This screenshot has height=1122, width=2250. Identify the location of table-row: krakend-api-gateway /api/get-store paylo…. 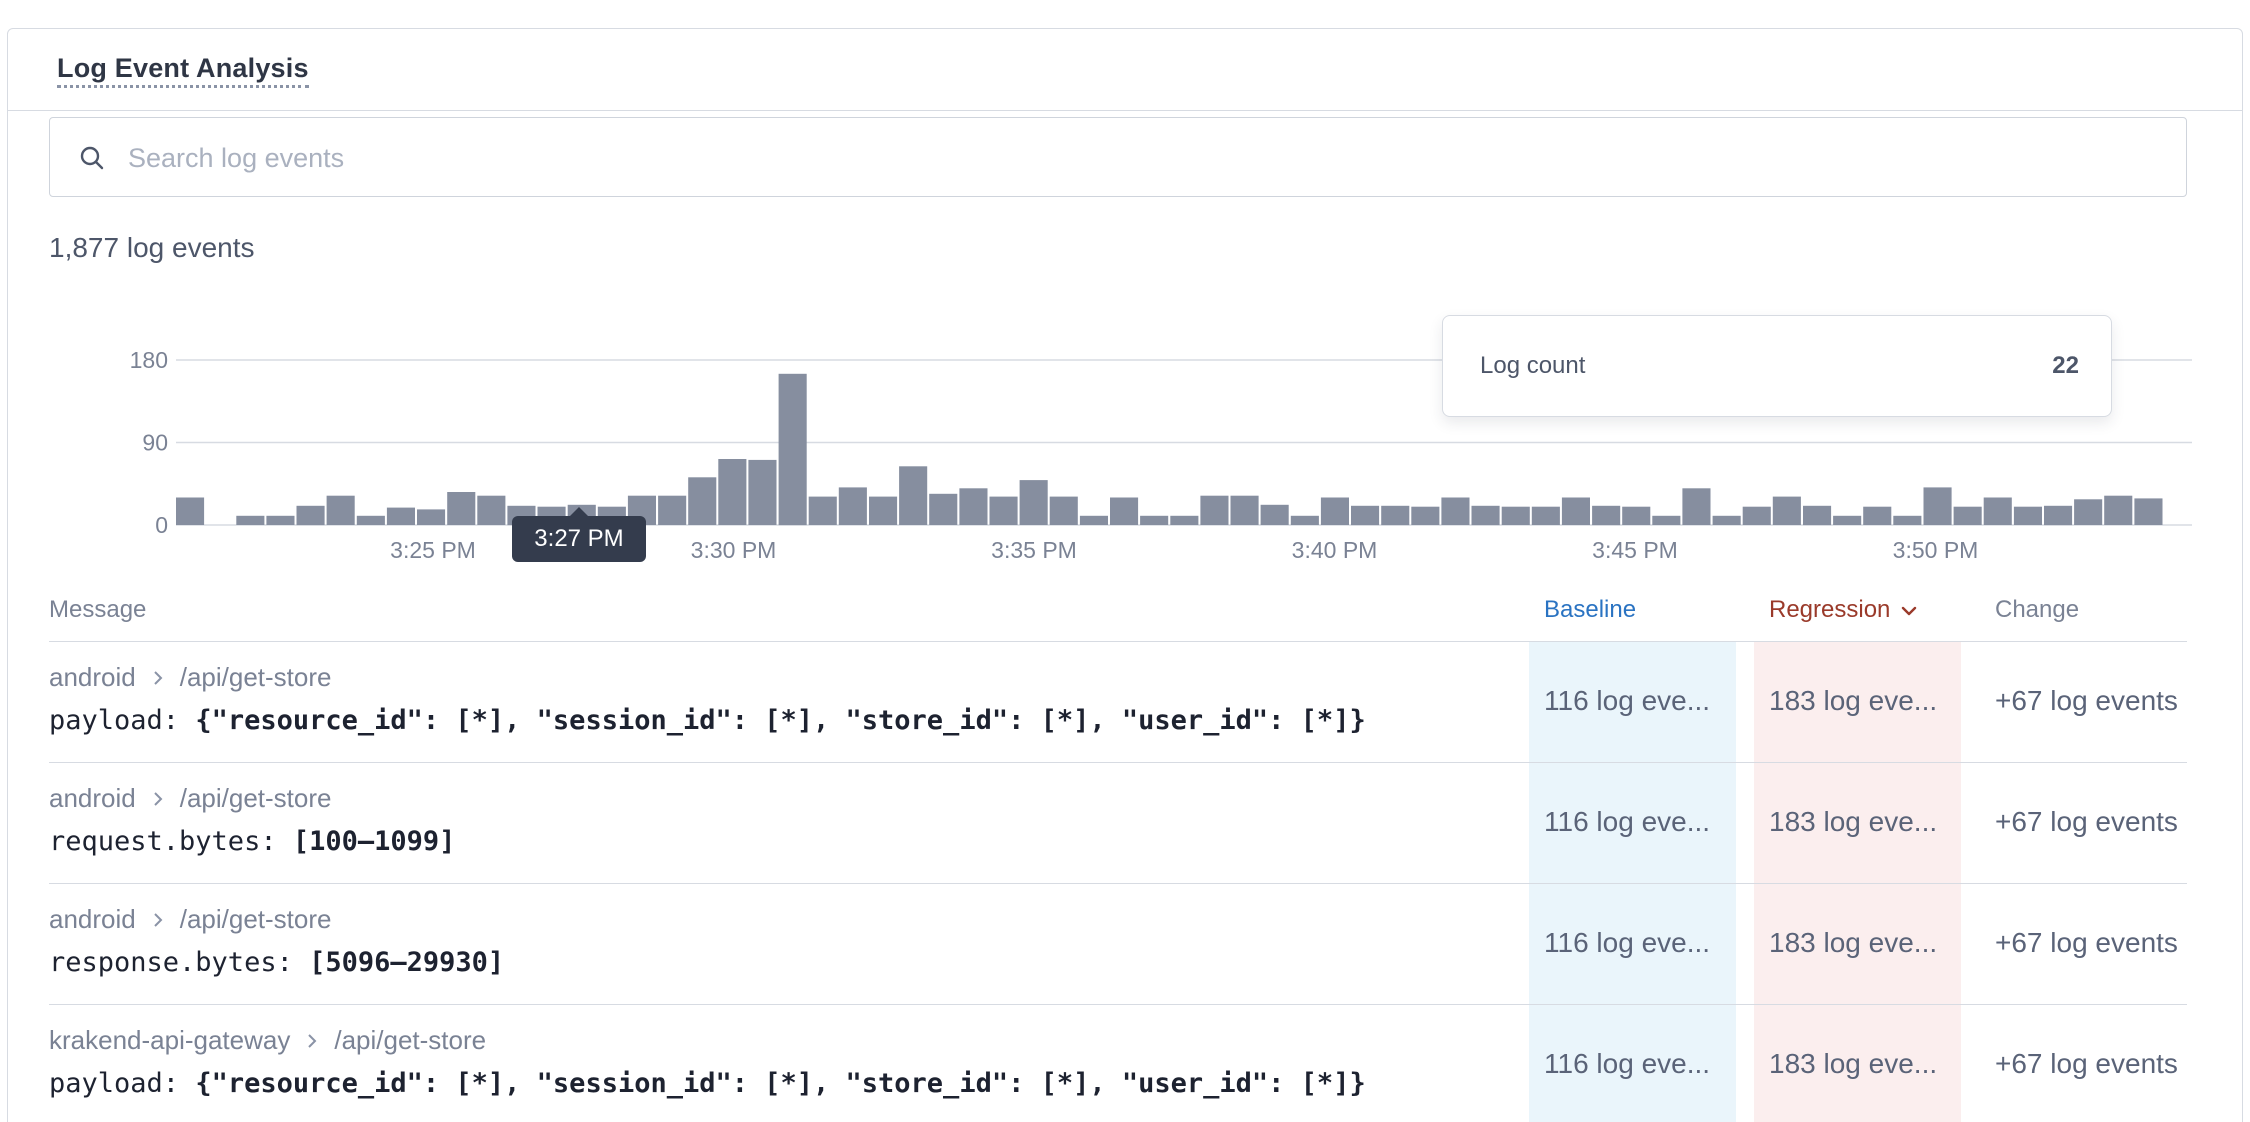
(1118, 1063).